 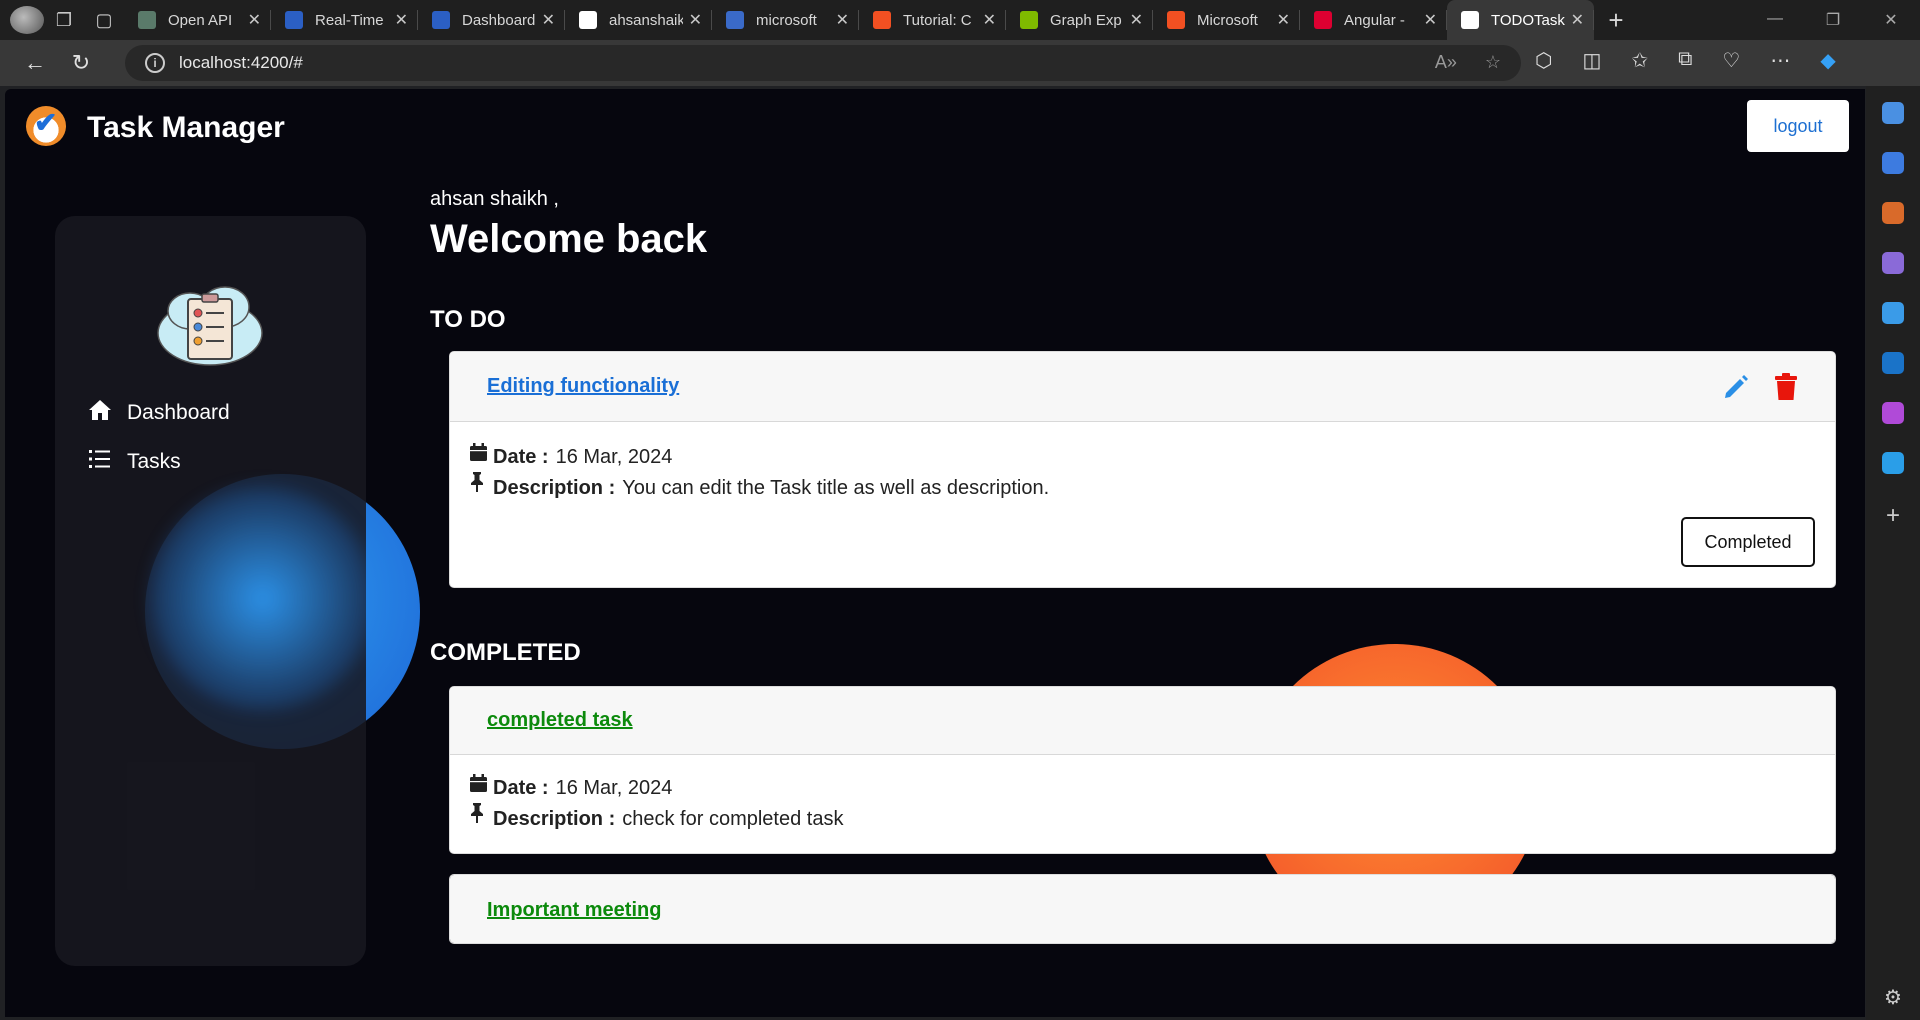 What do you see at coordinates (638, 20) in the screenshot?
I see `browser-tab: ahsanshaikh ✕` at bounding box center [638, 20].